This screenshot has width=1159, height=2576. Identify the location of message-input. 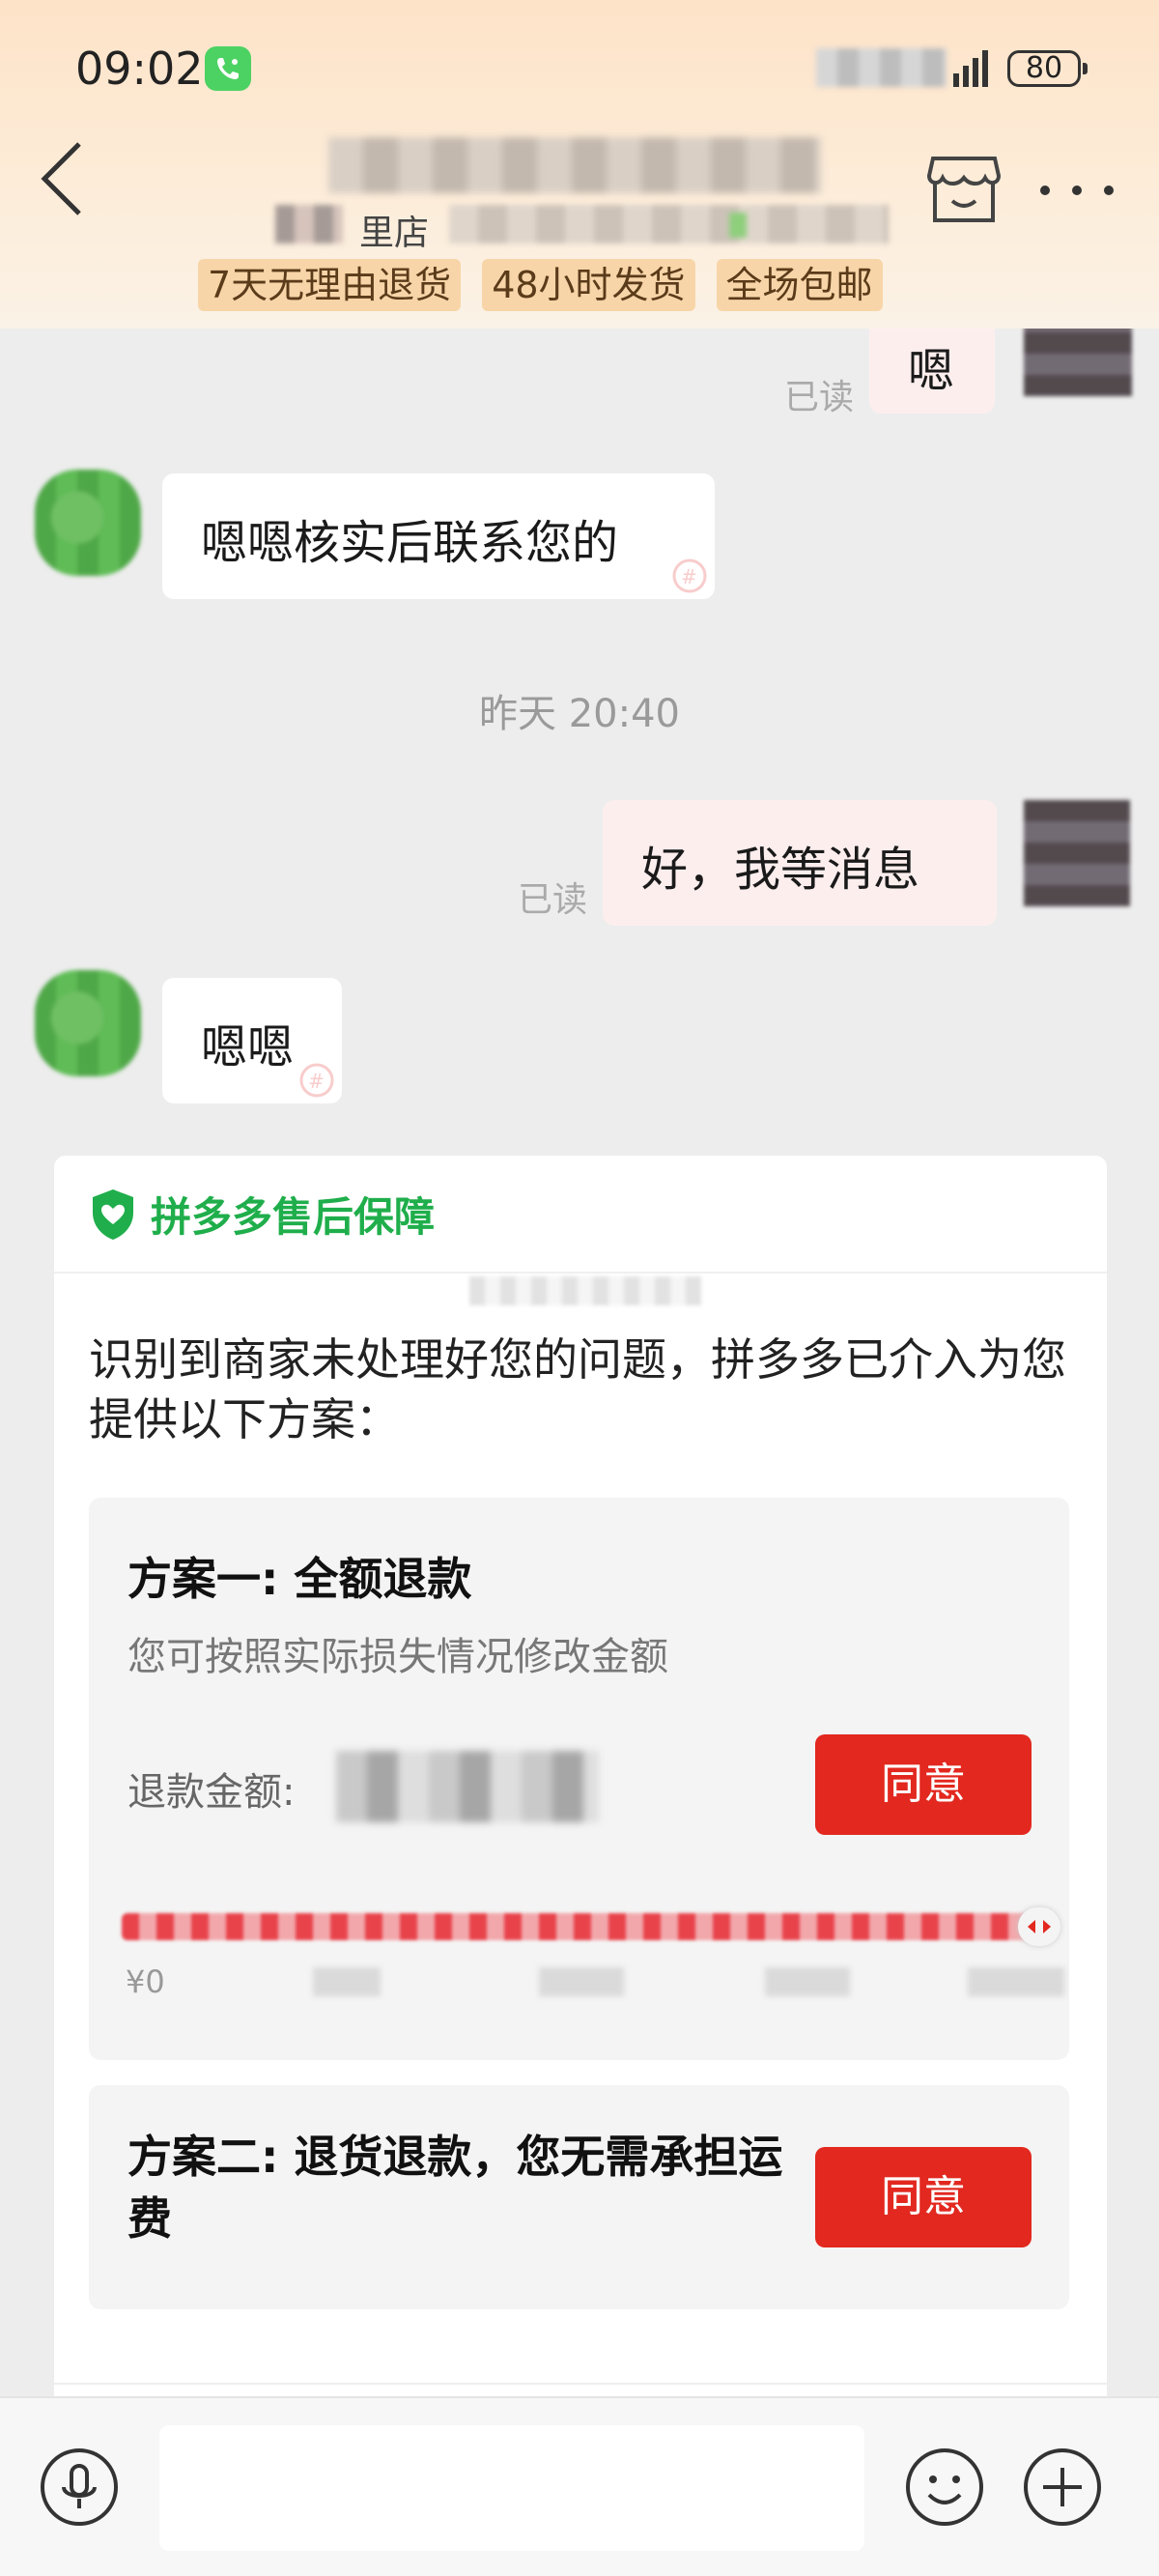
(512, 2488).